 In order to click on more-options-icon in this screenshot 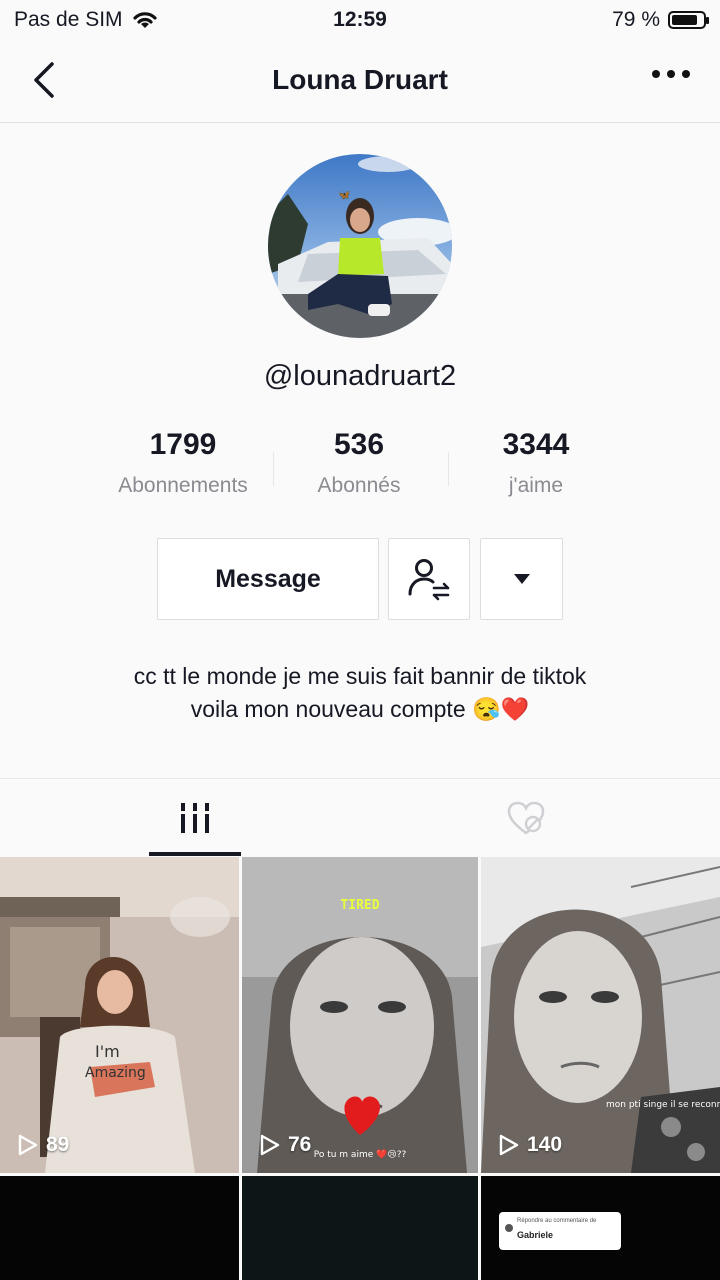, I will do `click(671, 74)`.